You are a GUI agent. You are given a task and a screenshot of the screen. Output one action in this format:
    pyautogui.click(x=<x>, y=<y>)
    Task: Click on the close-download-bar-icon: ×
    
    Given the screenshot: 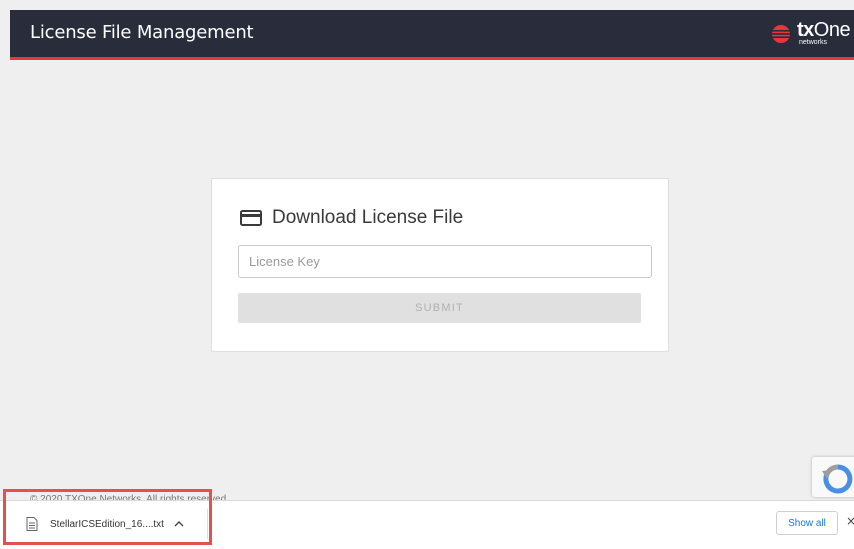 What is the action you would take?
    pyautogui.click(x=850, y=521)
    